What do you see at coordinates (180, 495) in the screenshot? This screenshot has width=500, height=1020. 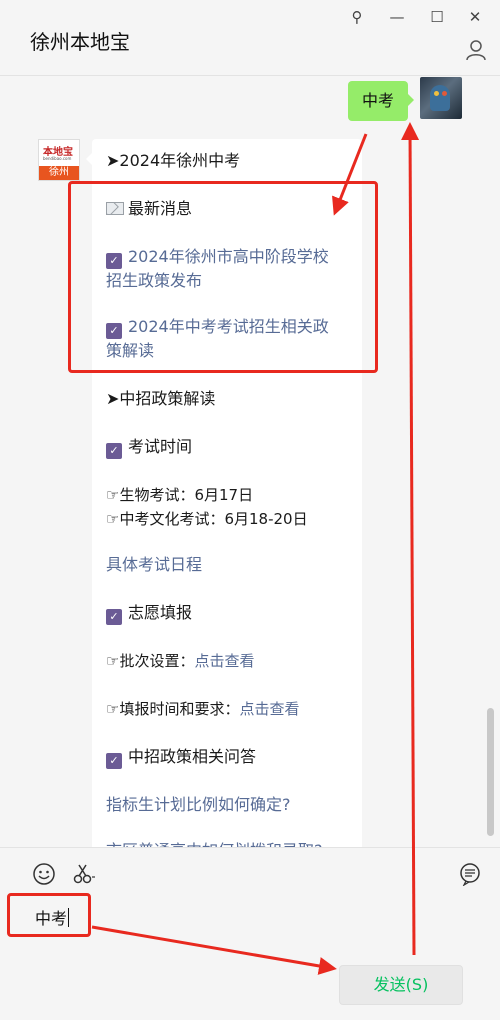 I see `biology-exam-date: ☞生物考试：6月17日` at bounding box center [180, 495].